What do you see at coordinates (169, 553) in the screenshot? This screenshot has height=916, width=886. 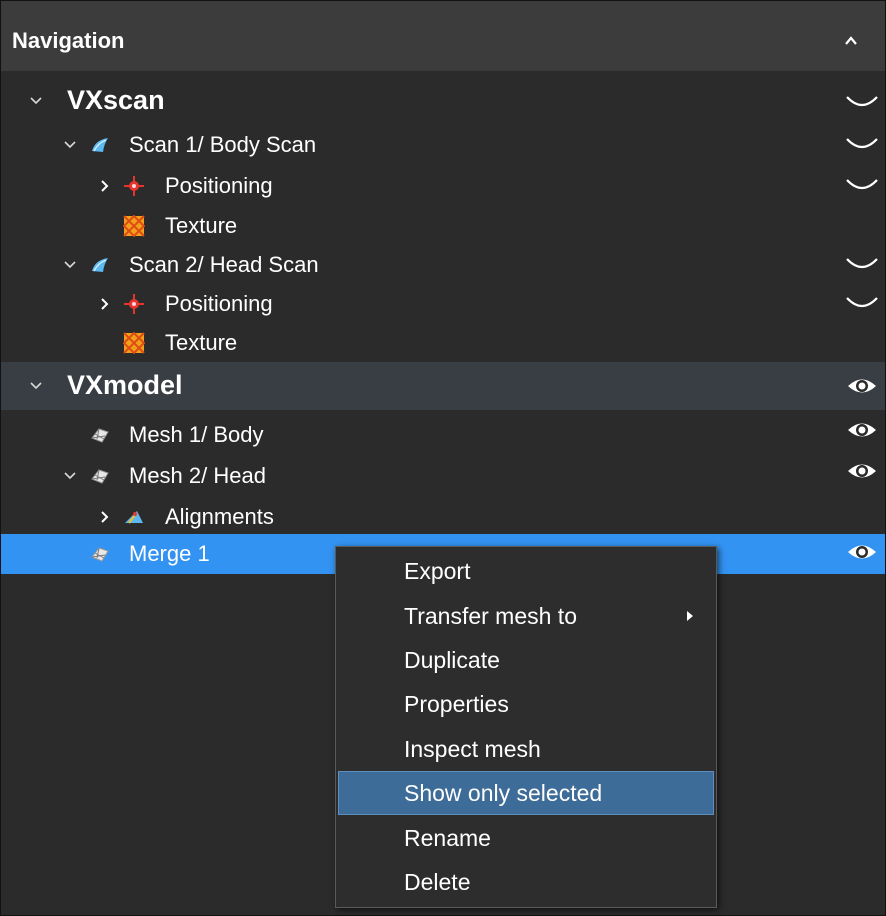 I see `tree-item-label: Merge 1` at bounding box center [169, 553].